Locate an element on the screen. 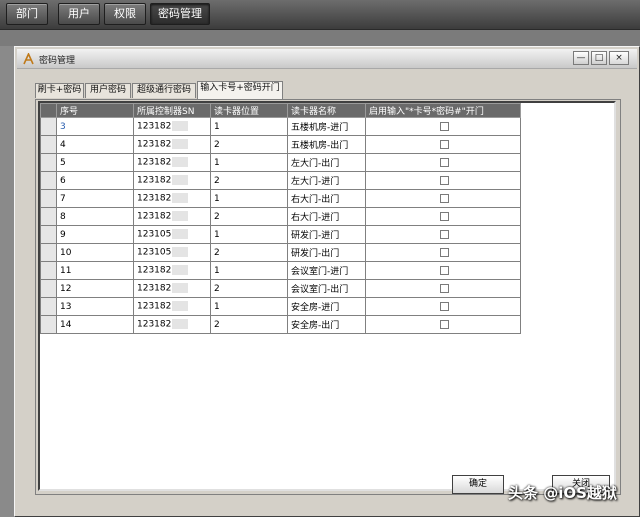  cell-no: 11 is located at coordinates (95, 270).